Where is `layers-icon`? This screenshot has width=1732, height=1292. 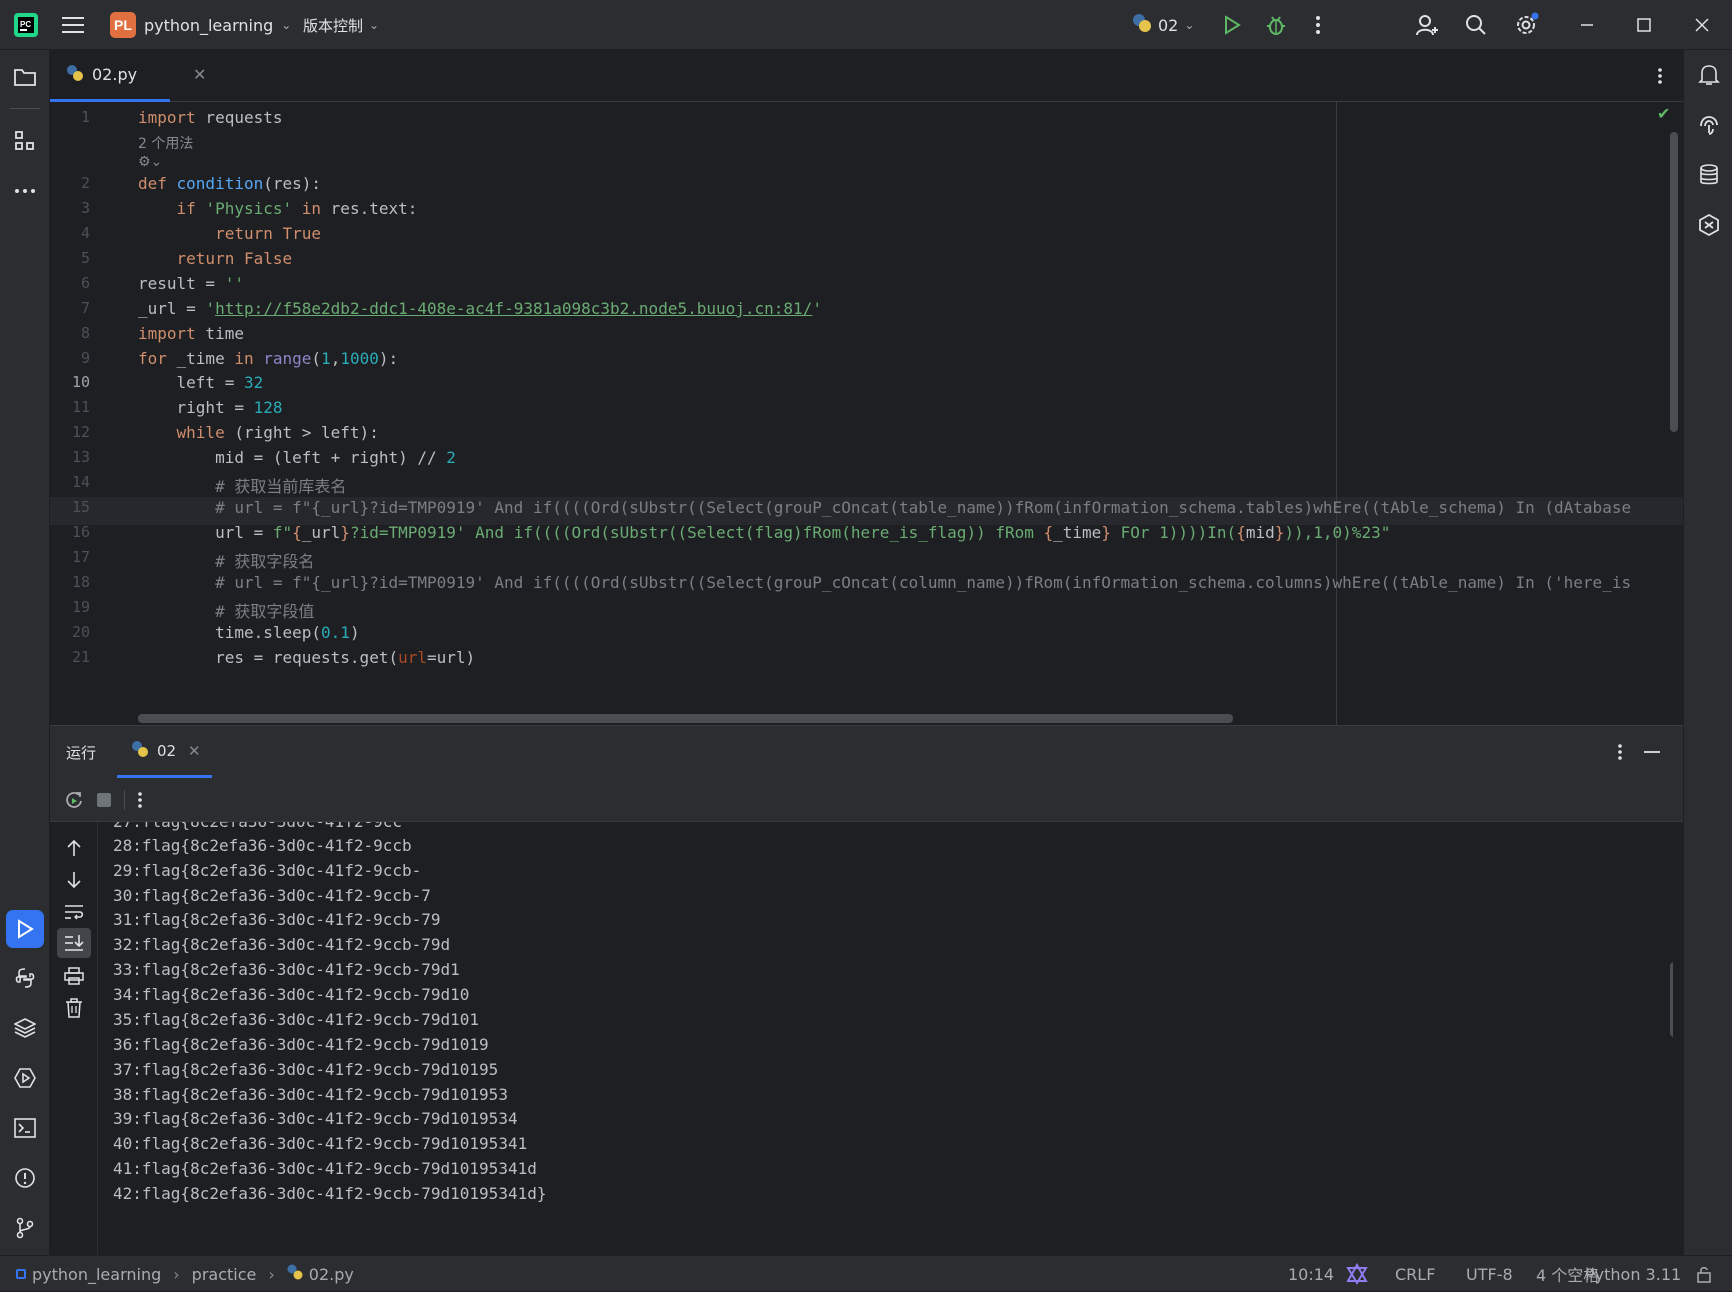
layers-icon is located at coordinates (25, 1028).